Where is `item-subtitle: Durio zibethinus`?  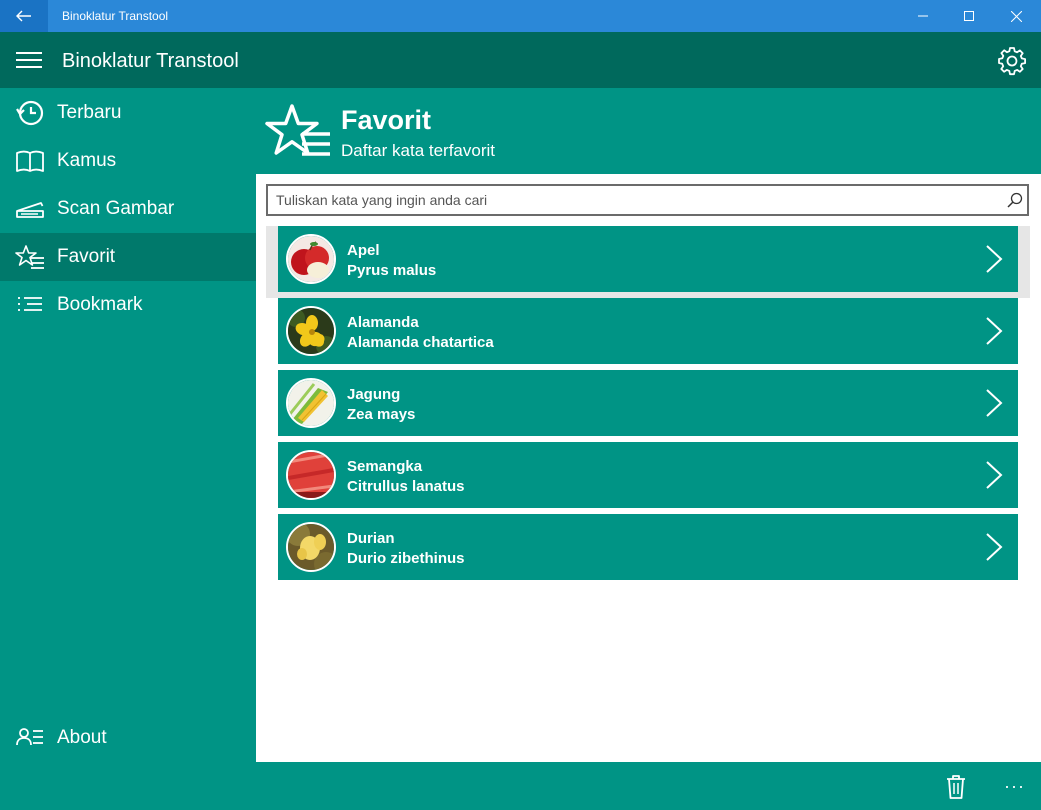 item-subtitle: Durio zibethinus is located at coordinates (406, 558).